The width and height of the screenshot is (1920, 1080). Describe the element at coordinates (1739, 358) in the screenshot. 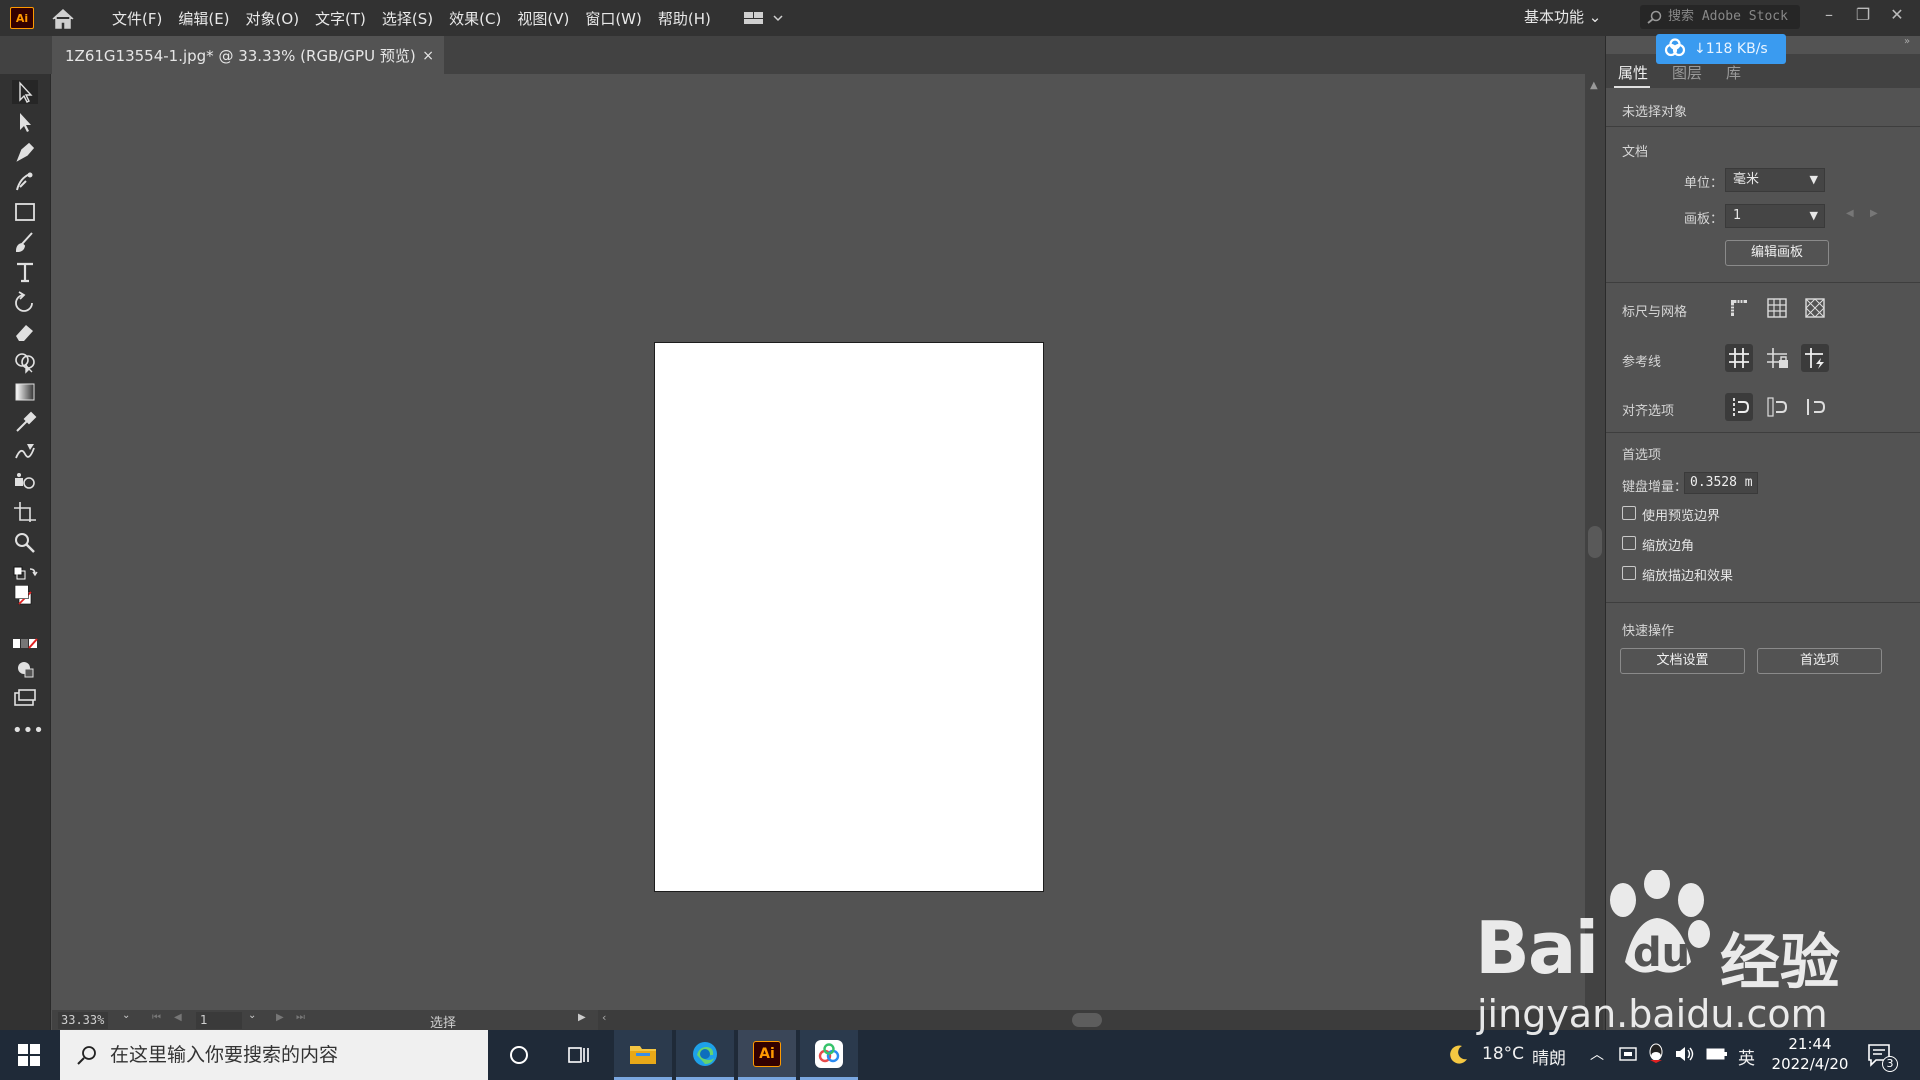

I see `show-guides-icon` at that location.